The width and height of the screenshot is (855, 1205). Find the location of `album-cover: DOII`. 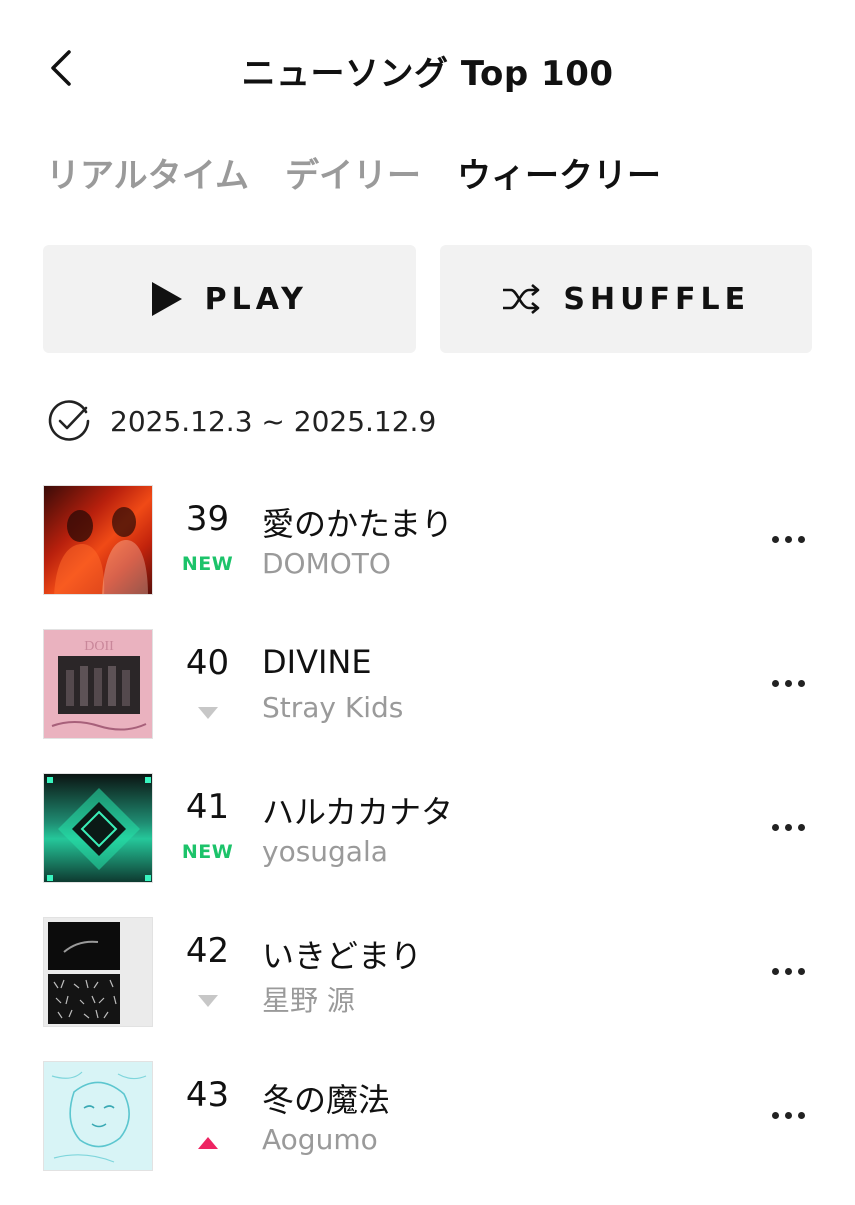

album-cover: DOII is located at coordinates (98, 684).